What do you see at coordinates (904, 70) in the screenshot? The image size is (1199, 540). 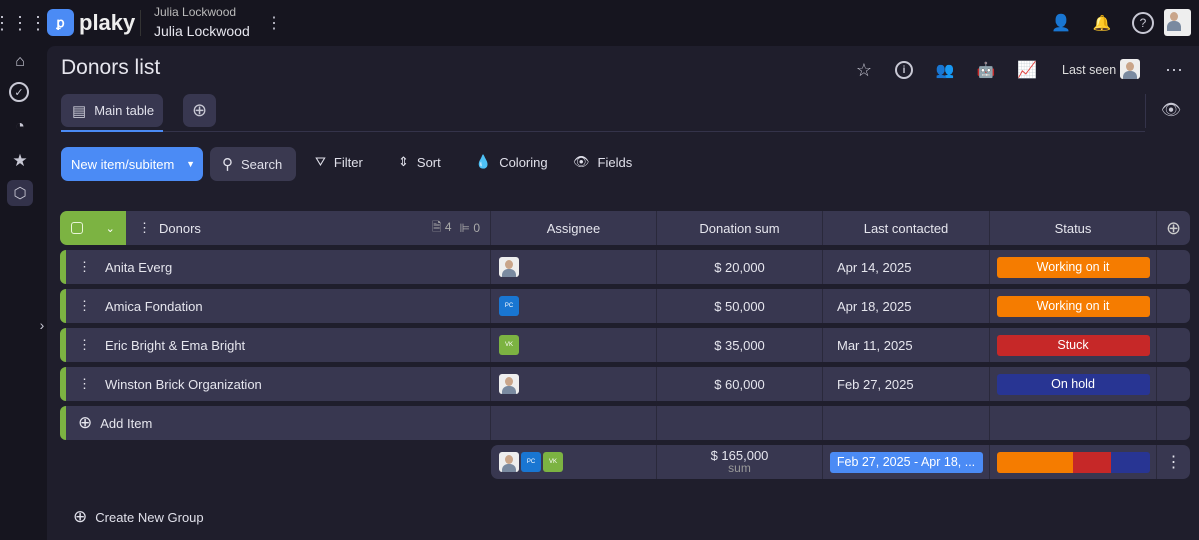 I see `info-icon: i` at bounding box center [904, 70].